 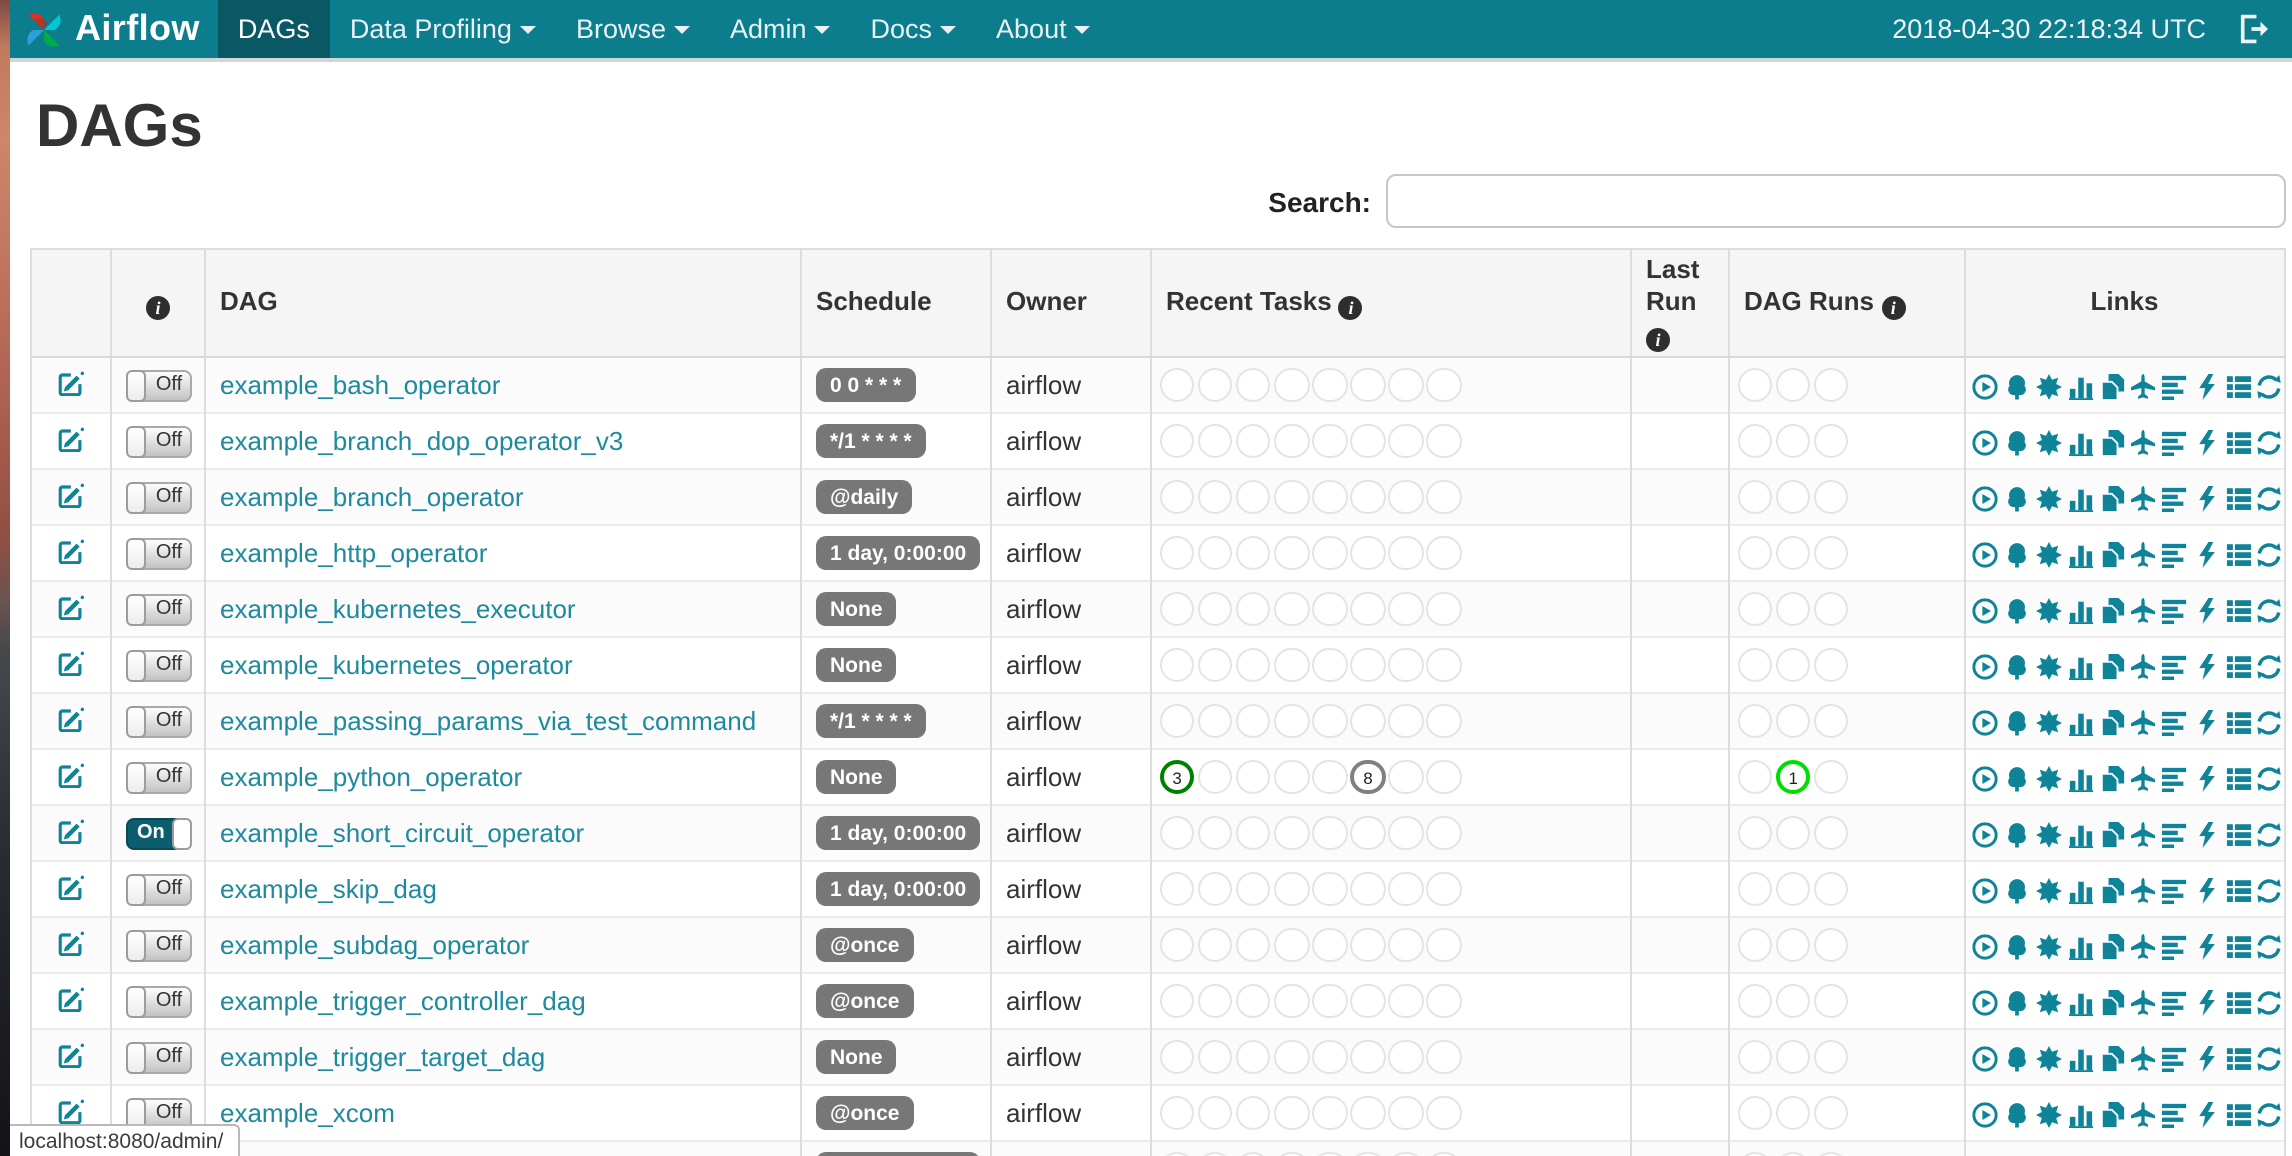 I want to click on refresh-icon, so click(x=2270, y=499).